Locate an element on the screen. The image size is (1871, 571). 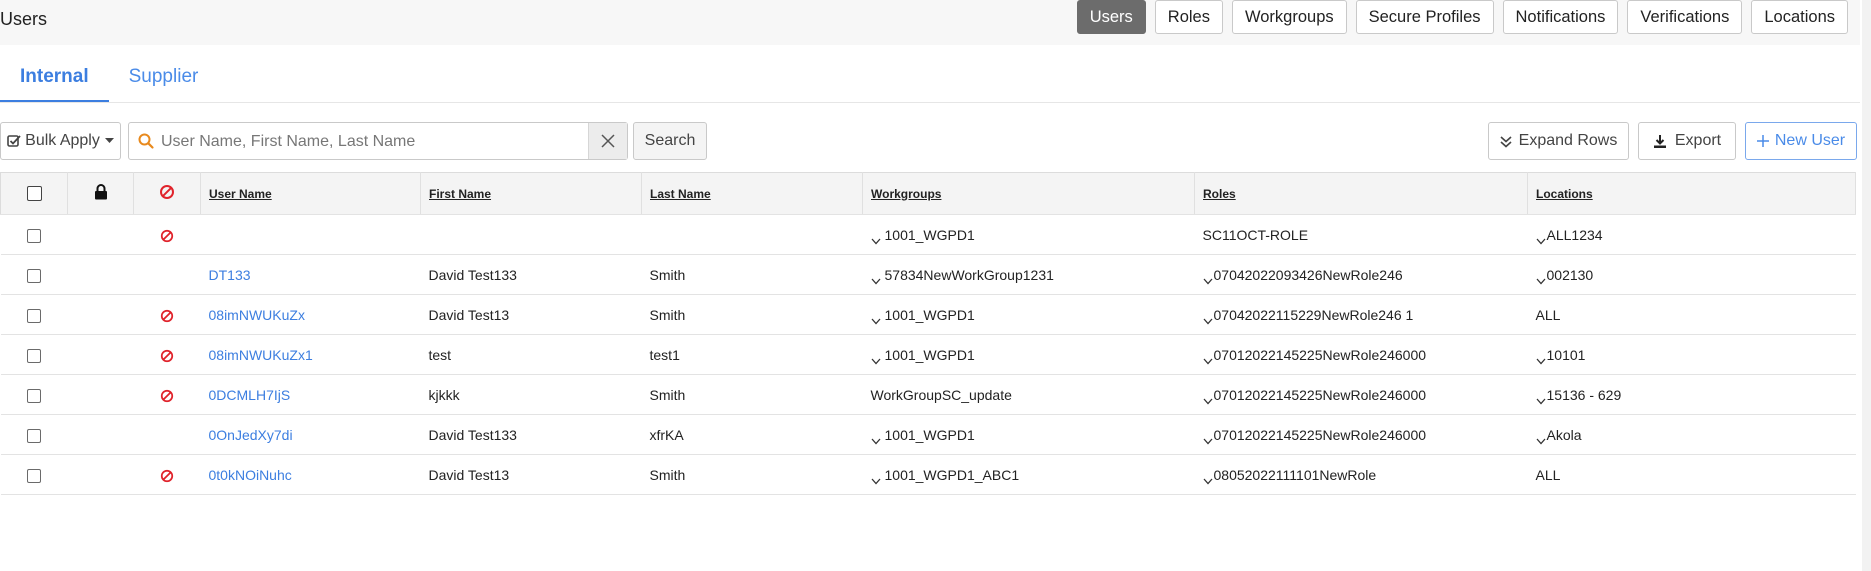
search-input is located at coordinates (376, 142).